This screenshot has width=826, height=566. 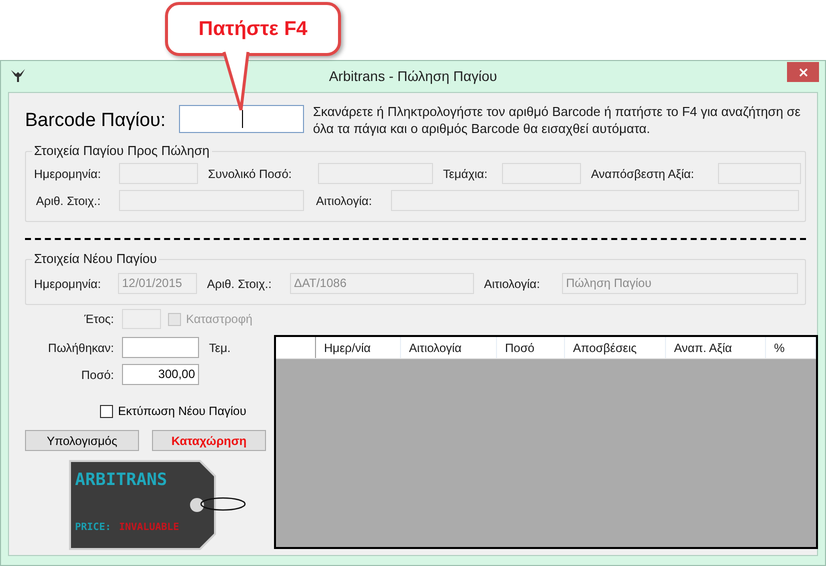 What do you see at coordinates (81, 348) in the screenshot?
I see `field-label: Πωλήθηκαν:` at bounding box center [81, 348].